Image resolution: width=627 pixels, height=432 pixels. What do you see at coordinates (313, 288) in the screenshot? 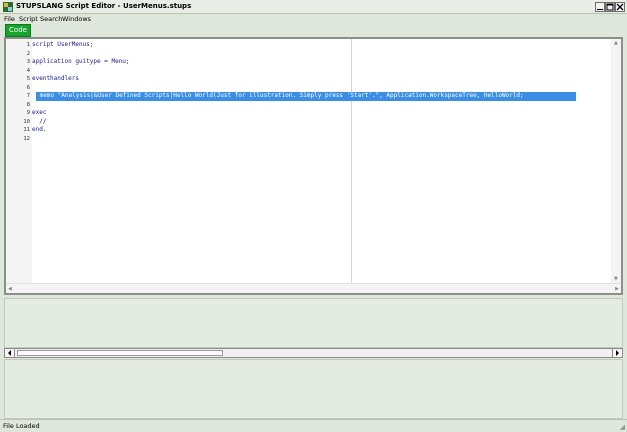
I see `editor-horizontal-scrollbar: ◀ ▶` at bounding box center [313, 288].